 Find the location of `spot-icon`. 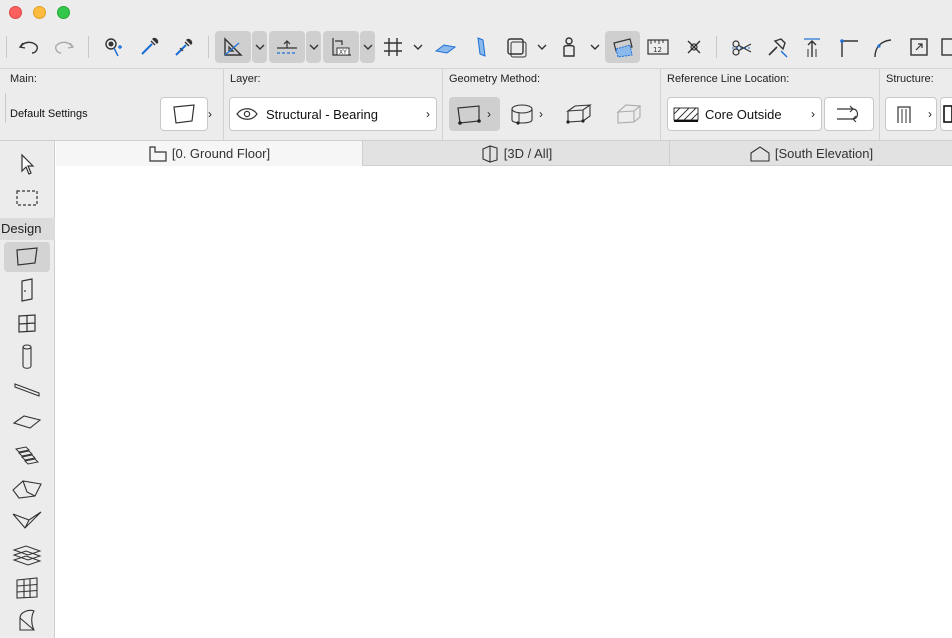

spot-icon is located at coordinates (694, 47).